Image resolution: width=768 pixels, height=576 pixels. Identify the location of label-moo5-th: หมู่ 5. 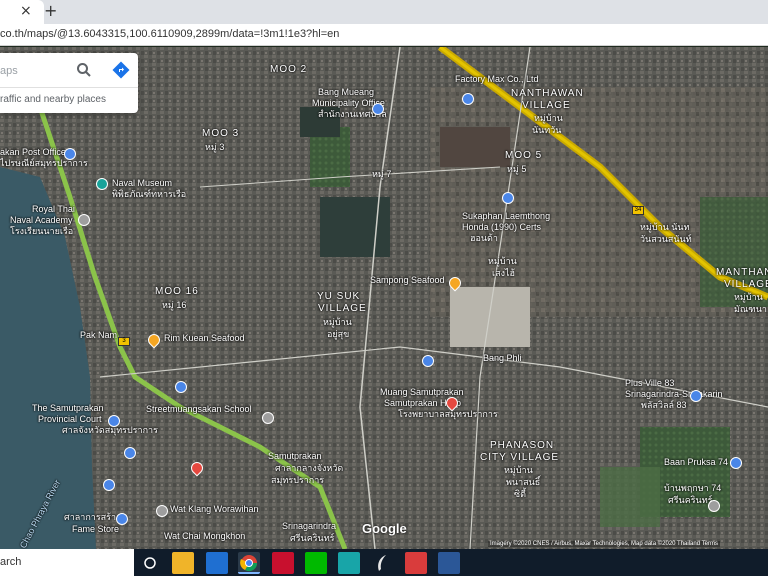
(517, 169).